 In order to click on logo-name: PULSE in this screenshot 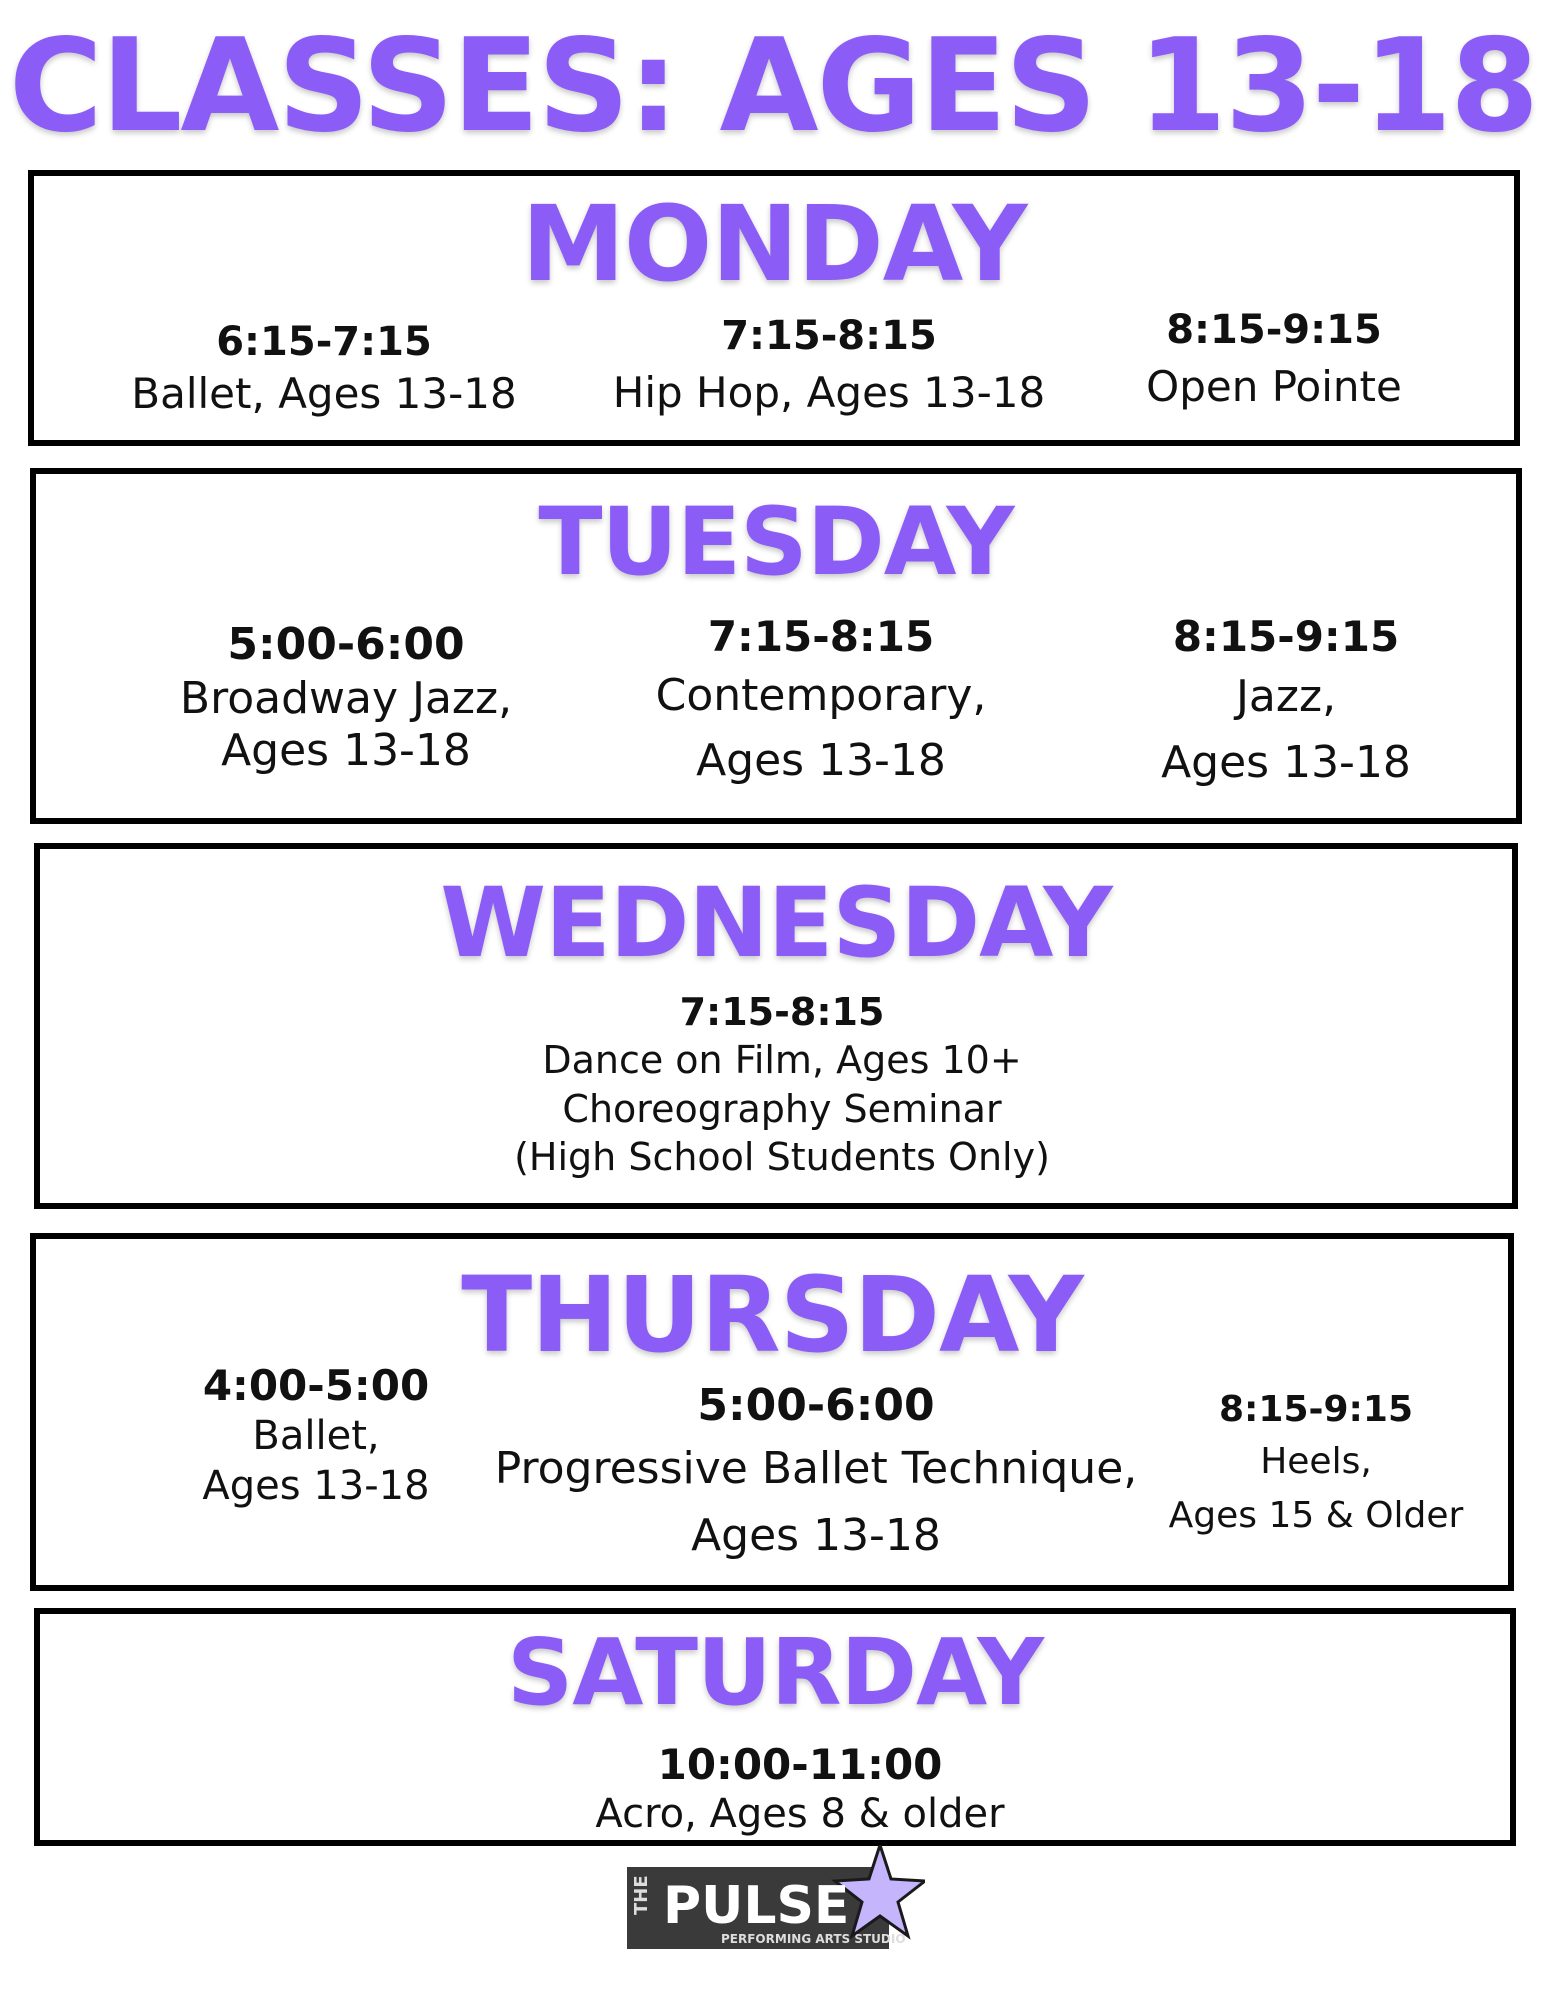, I will do `click(756, 1906)`.